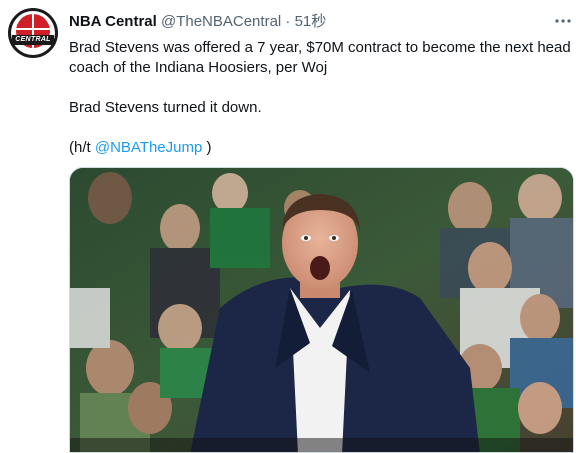 The width and height of the screenshot is (576, 453). What do you see at coordinates (165, 107) in the screenshot?
I see `tweet-text-line: Brad Stevens turned it down.` at bounding box center [165, 107].